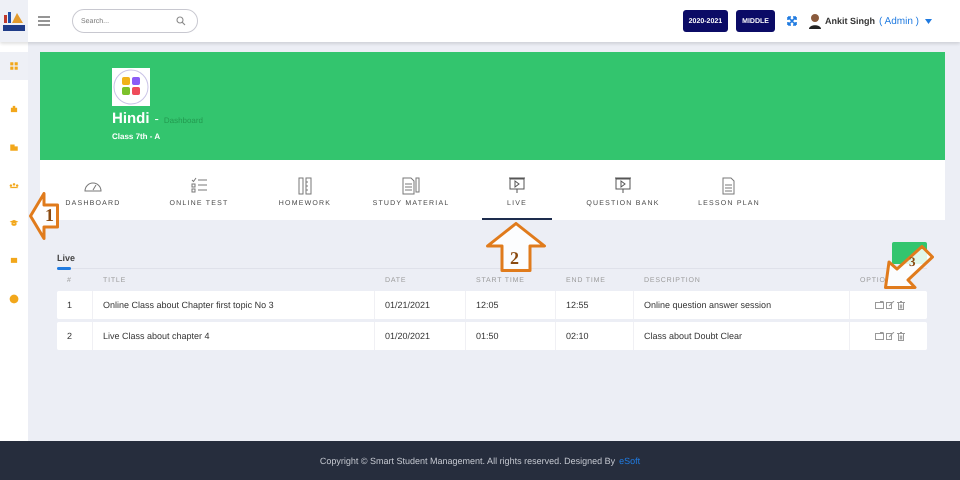 The width and height of the screenshot is (960, 480). What do you see at coordinates (234, 336) in the screenshot?
I see `table-cell: Live Class about chapter 4` at bounding box center [234, 336].